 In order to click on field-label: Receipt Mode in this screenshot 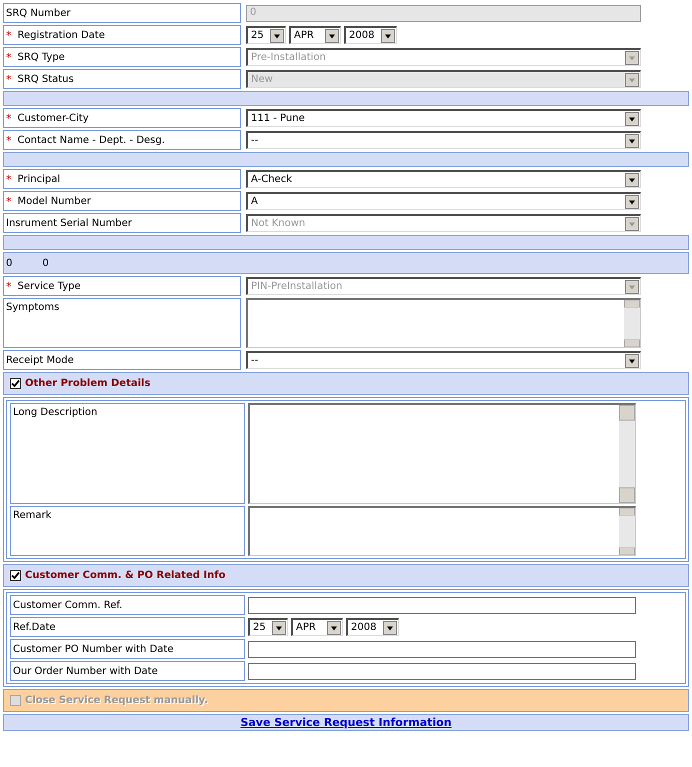, I will do `click(40, 360)`.